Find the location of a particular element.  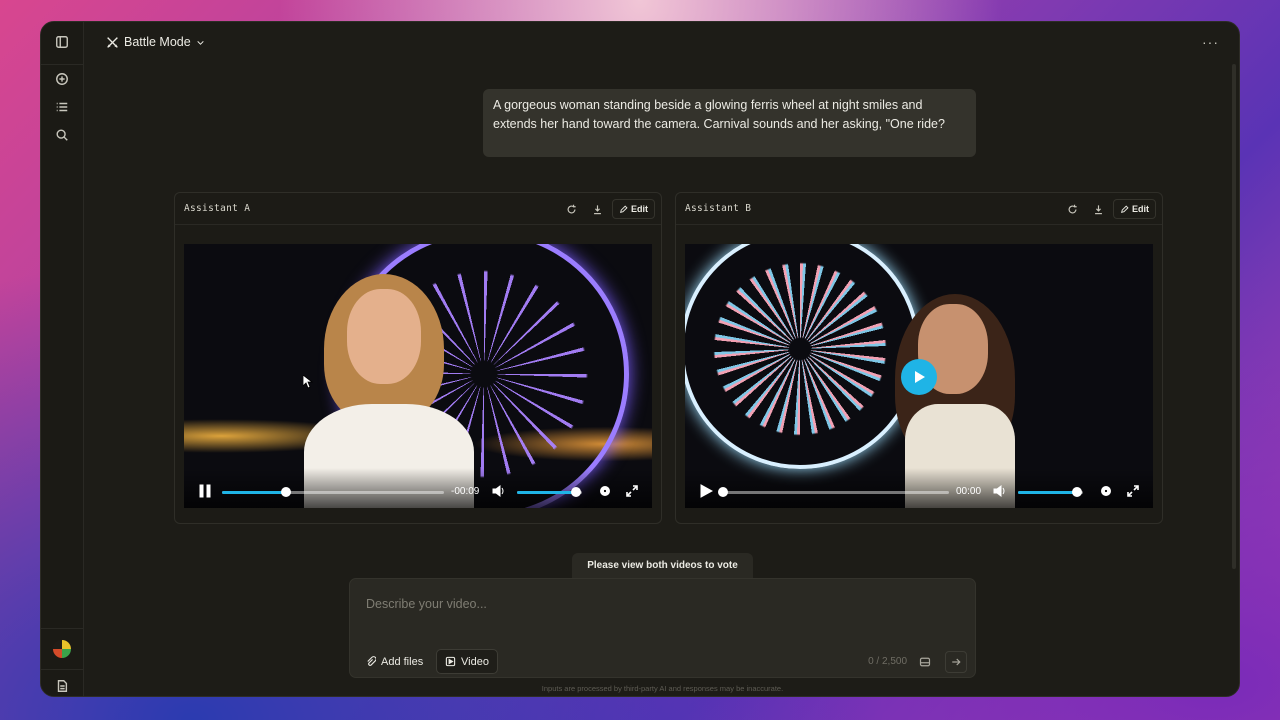

add-files-button: Add files is located at coordinates (394, 661).